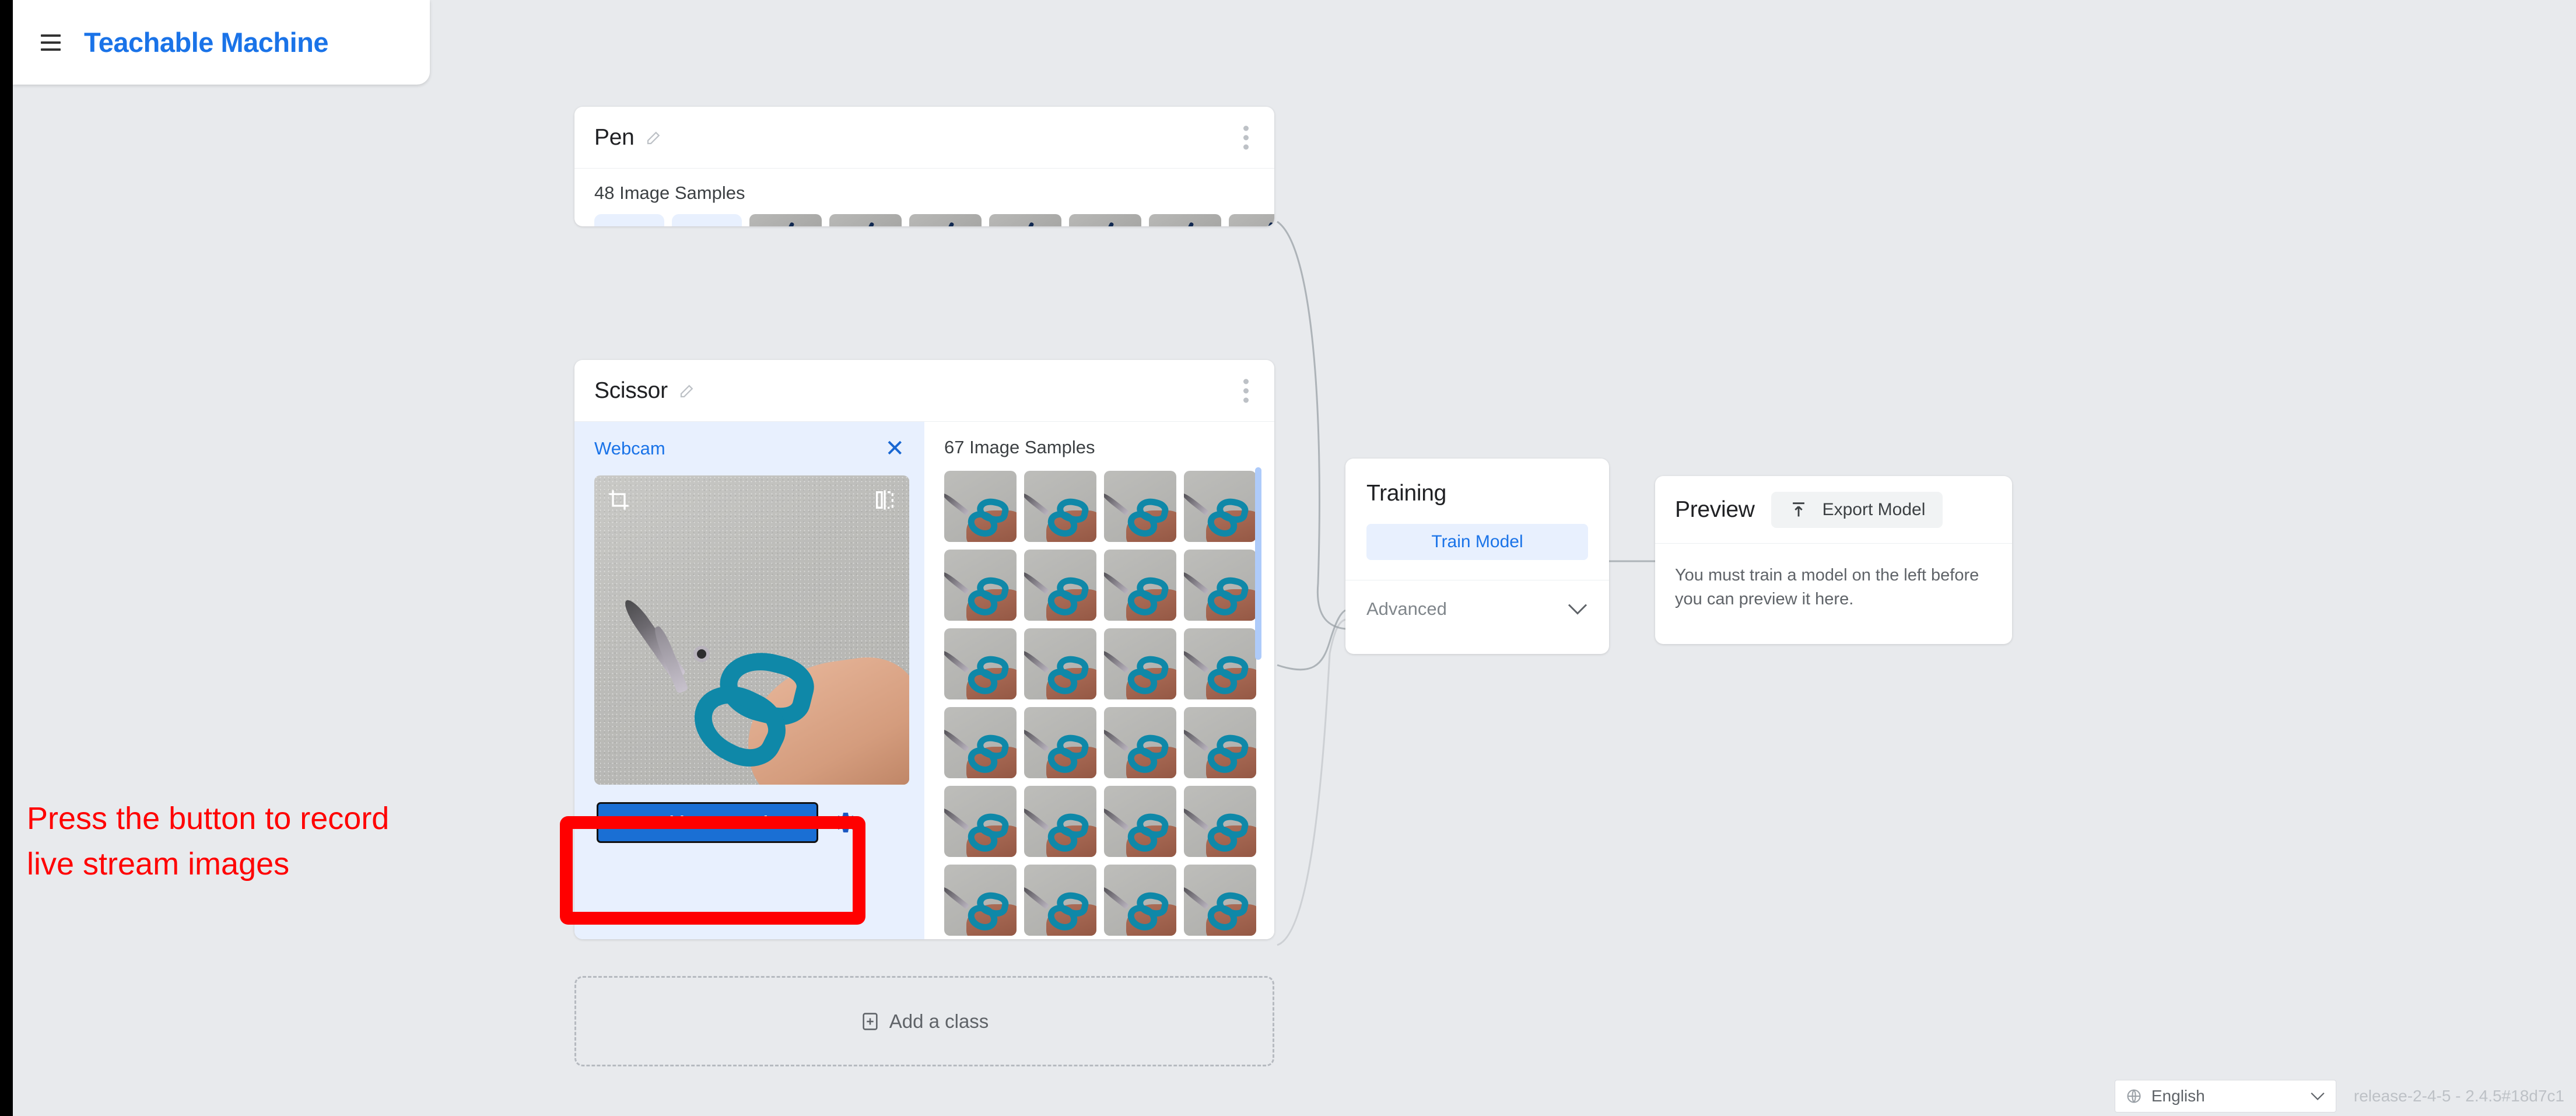 This screenshot has width=2576, height=1116. I want to click on webcam-live-preview, so click(751, 630).